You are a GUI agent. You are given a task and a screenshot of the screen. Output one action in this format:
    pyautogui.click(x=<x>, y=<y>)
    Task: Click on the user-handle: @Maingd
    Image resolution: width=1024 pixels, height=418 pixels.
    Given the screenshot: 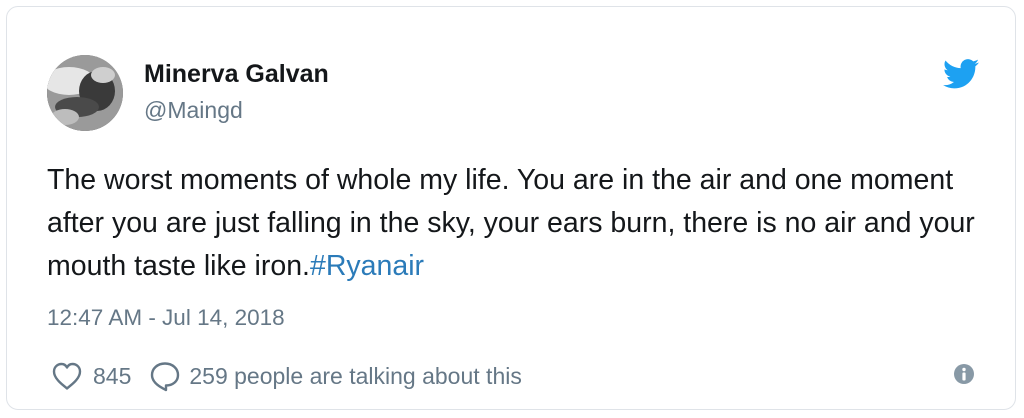 What is the action you would take?
    pyautogui.click(x=193, y=110)
    